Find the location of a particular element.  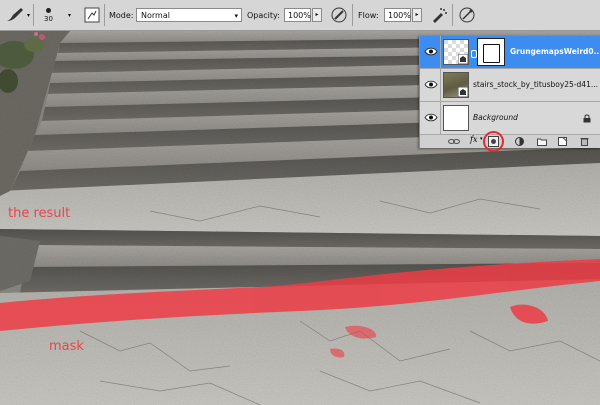

flow-slider-arrow: ▸ is located at coordinates (417, 15).